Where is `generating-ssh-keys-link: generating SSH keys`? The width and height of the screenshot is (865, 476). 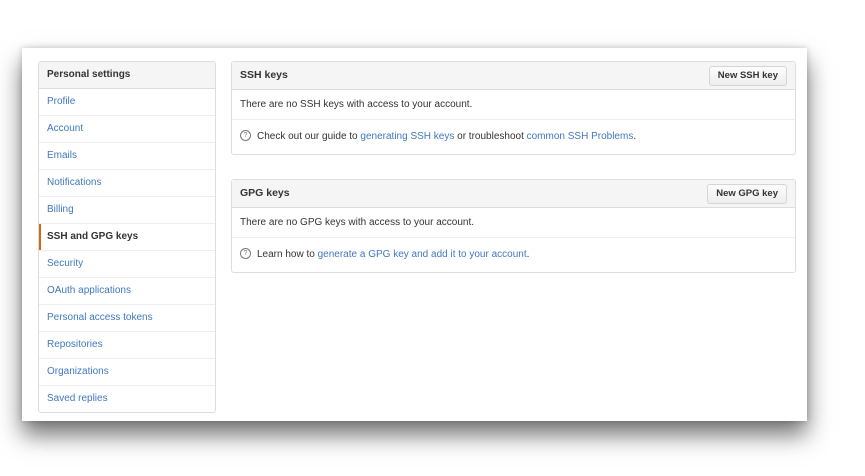
generating-ssh-keys-link: generating SSH keys is located at coordinates (407, 136).